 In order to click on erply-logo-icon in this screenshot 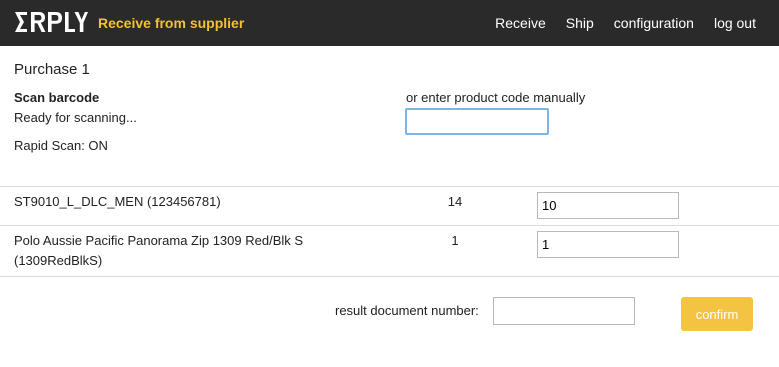, I will do `click(51, 22)`.